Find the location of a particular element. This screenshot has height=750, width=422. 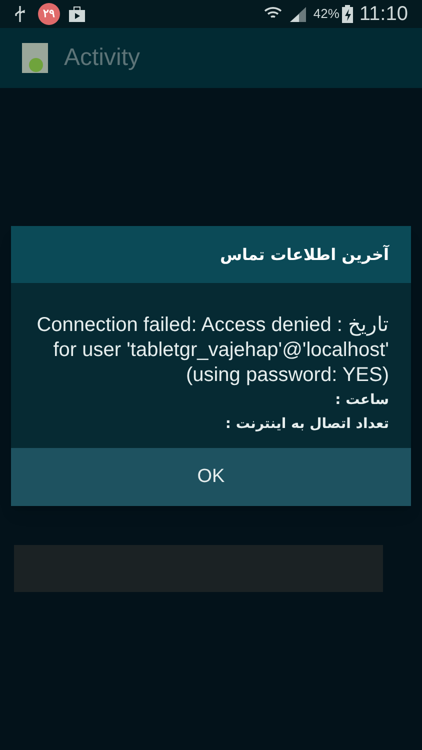

dialog-title: آخرین اطلاعات تماس is located at coordinates (304, 255).